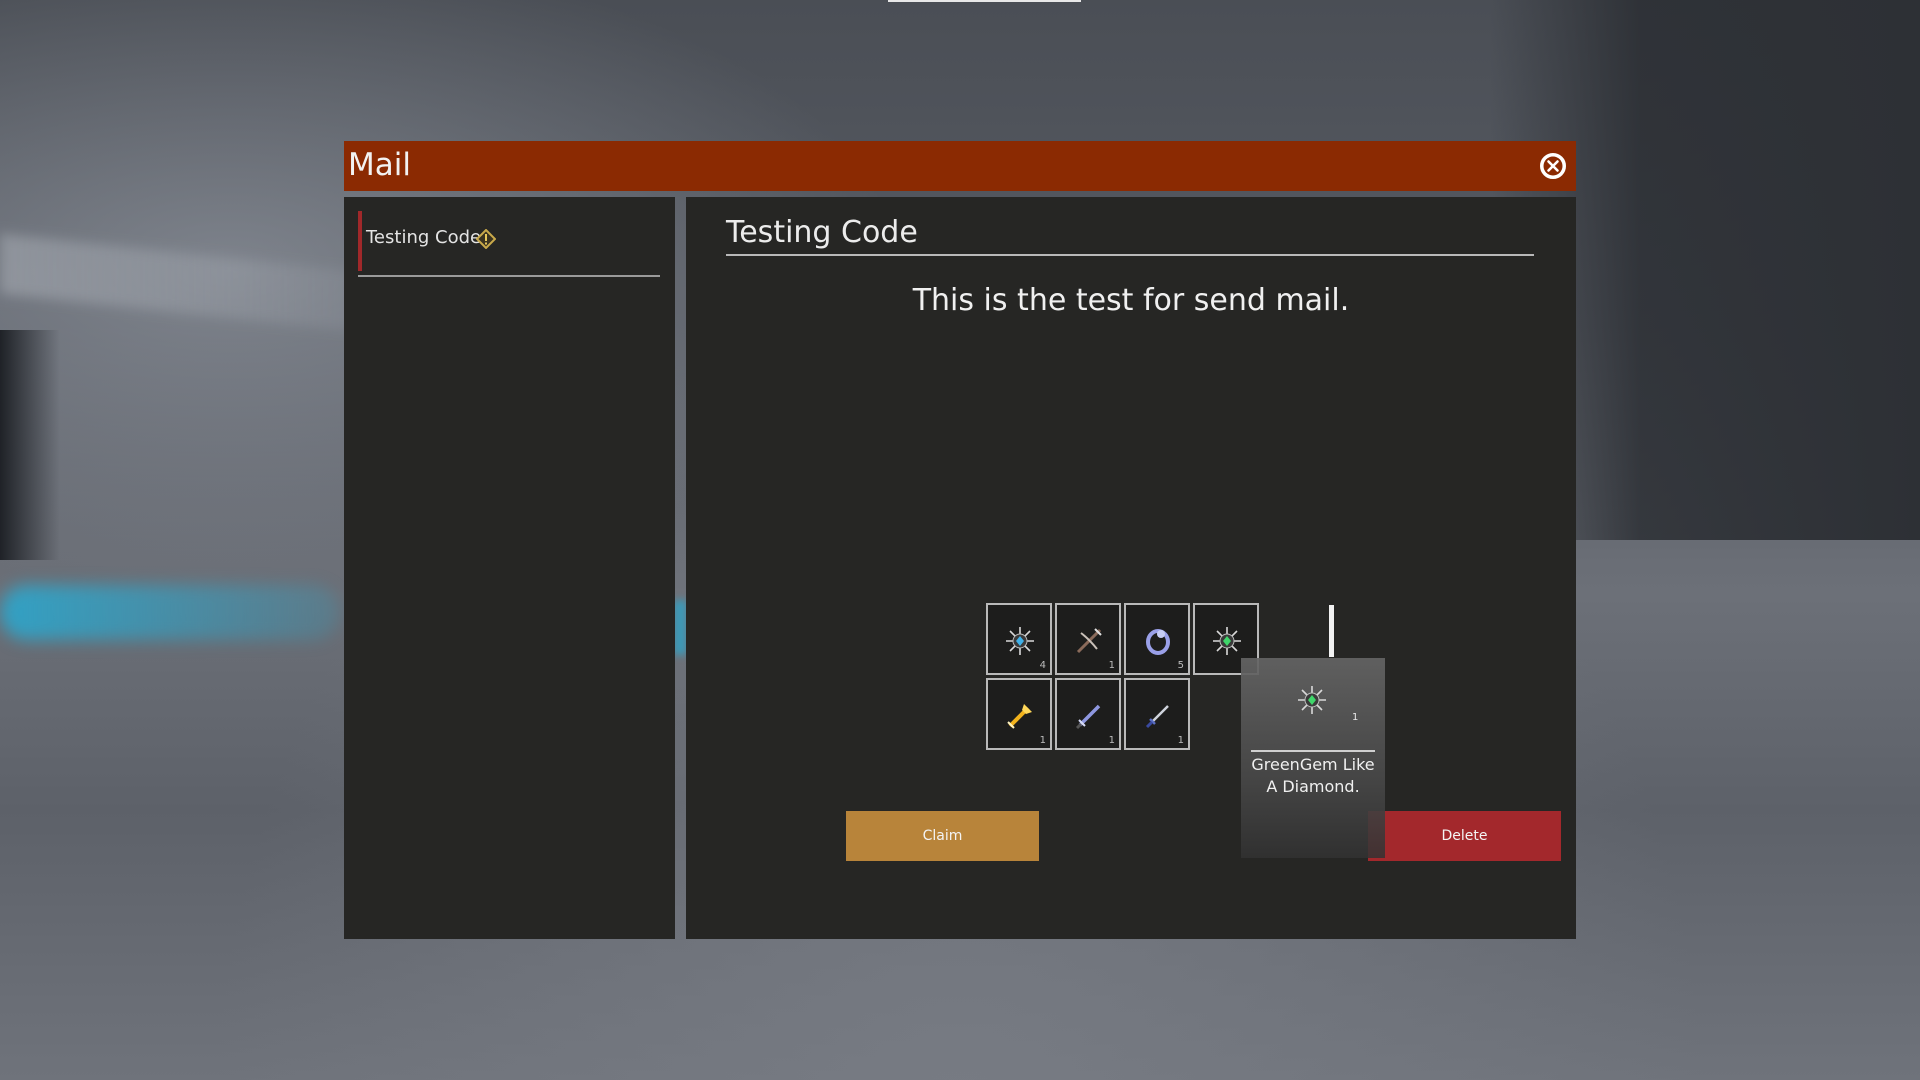 The width and height of the screenshot is (1920, 1080). Describe the element at coordinates (424, 237) in the screenshot. I see `mail-item-label: Testing Code` at that location.